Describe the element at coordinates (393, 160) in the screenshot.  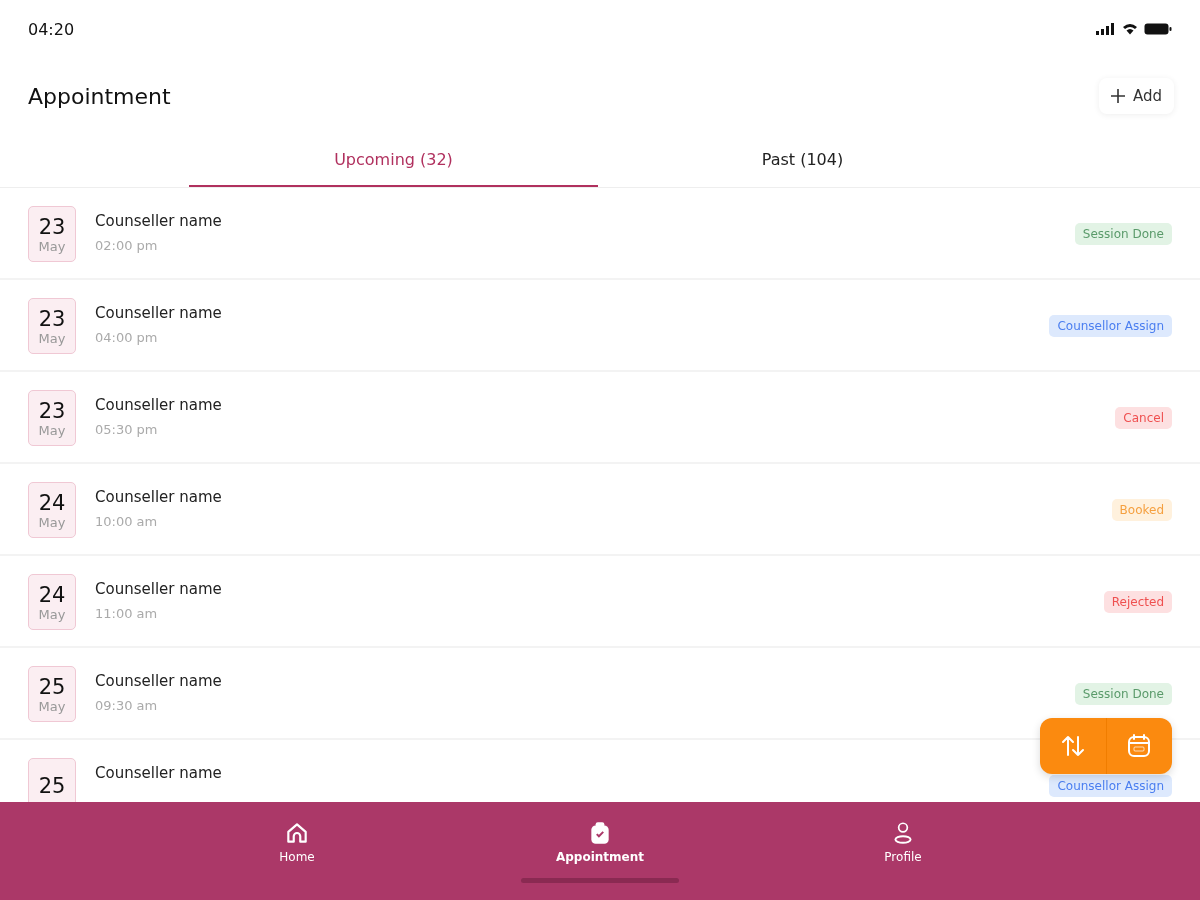
I see `tab: Upcoming (32)` at that location.